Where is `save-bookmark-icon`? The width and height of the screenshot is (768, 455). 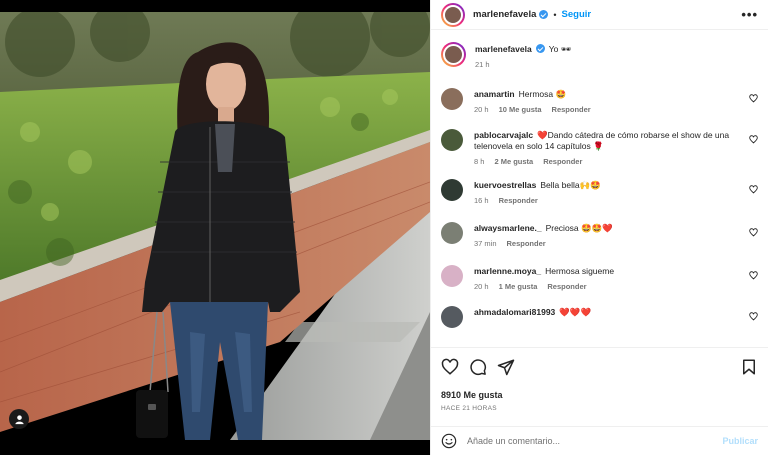
save-bookmark-icon is located at coordinates (749, 367).